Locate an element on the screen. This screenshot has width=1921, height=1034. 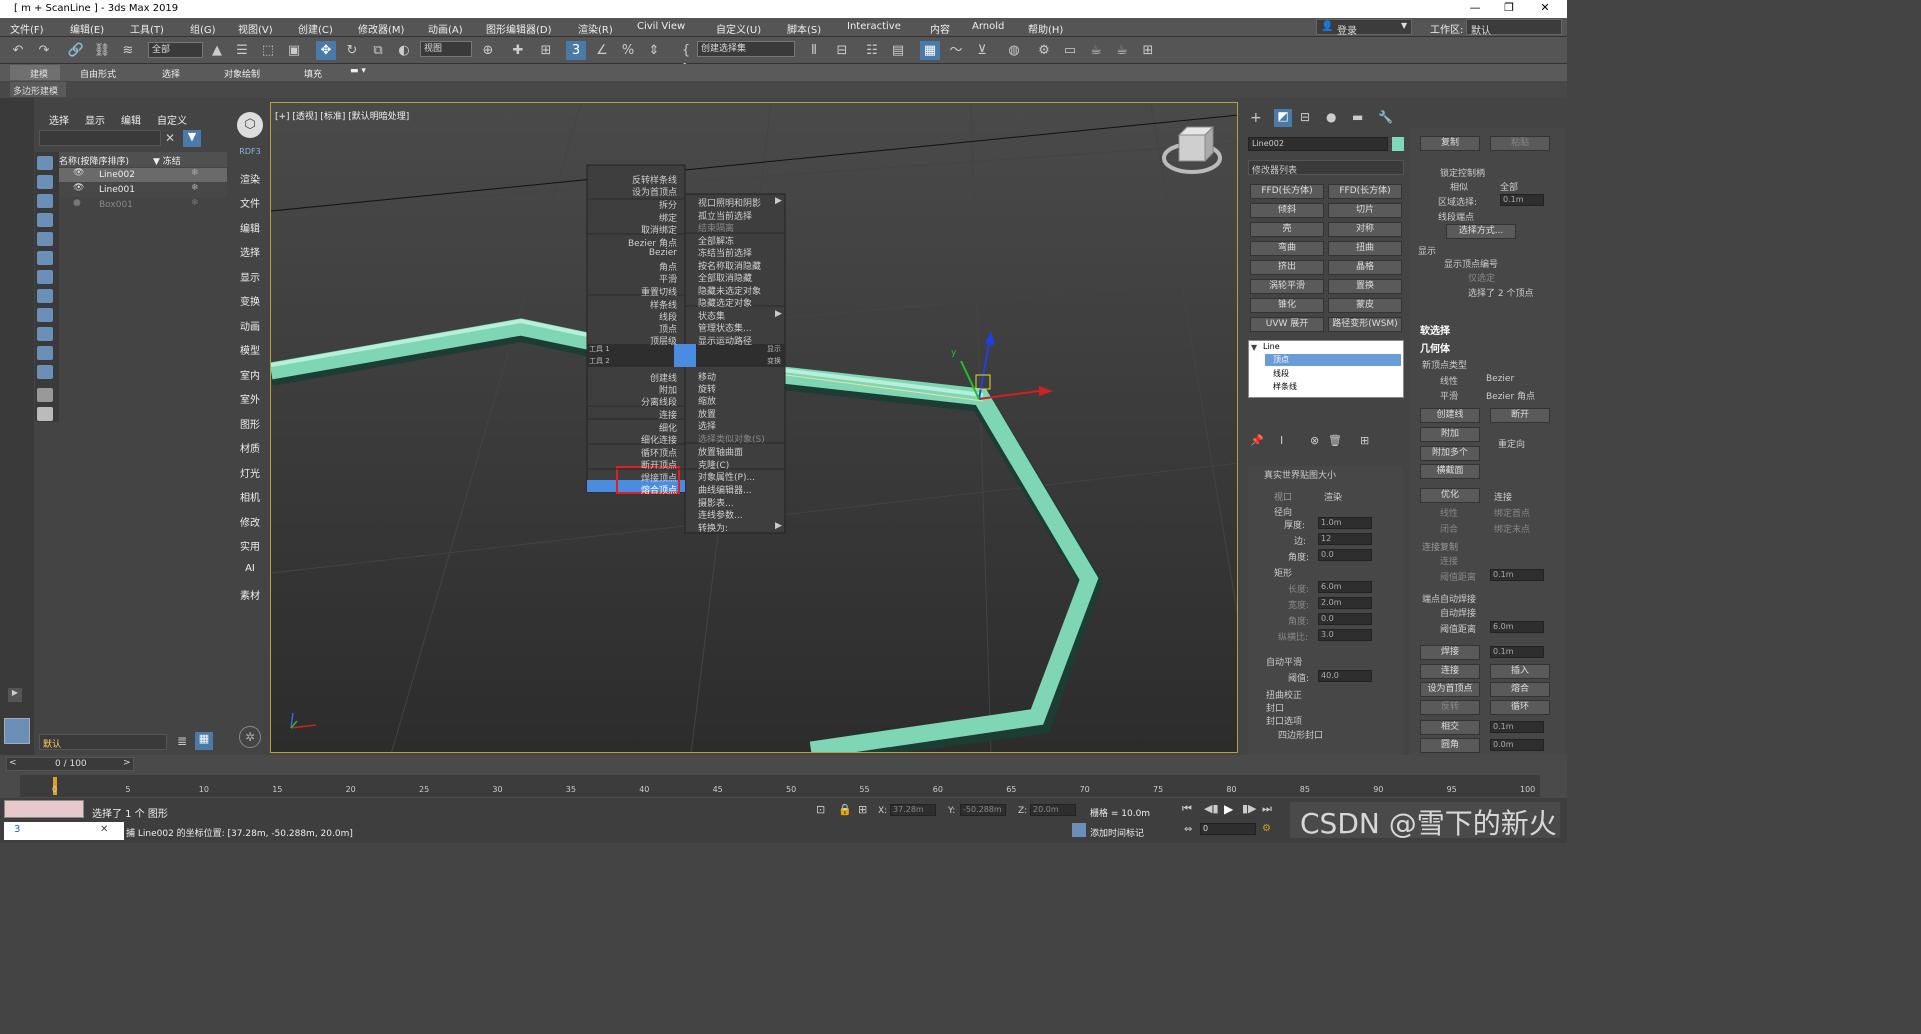
material-editor-icon: ◍ is located at coordinates (1014, 50).